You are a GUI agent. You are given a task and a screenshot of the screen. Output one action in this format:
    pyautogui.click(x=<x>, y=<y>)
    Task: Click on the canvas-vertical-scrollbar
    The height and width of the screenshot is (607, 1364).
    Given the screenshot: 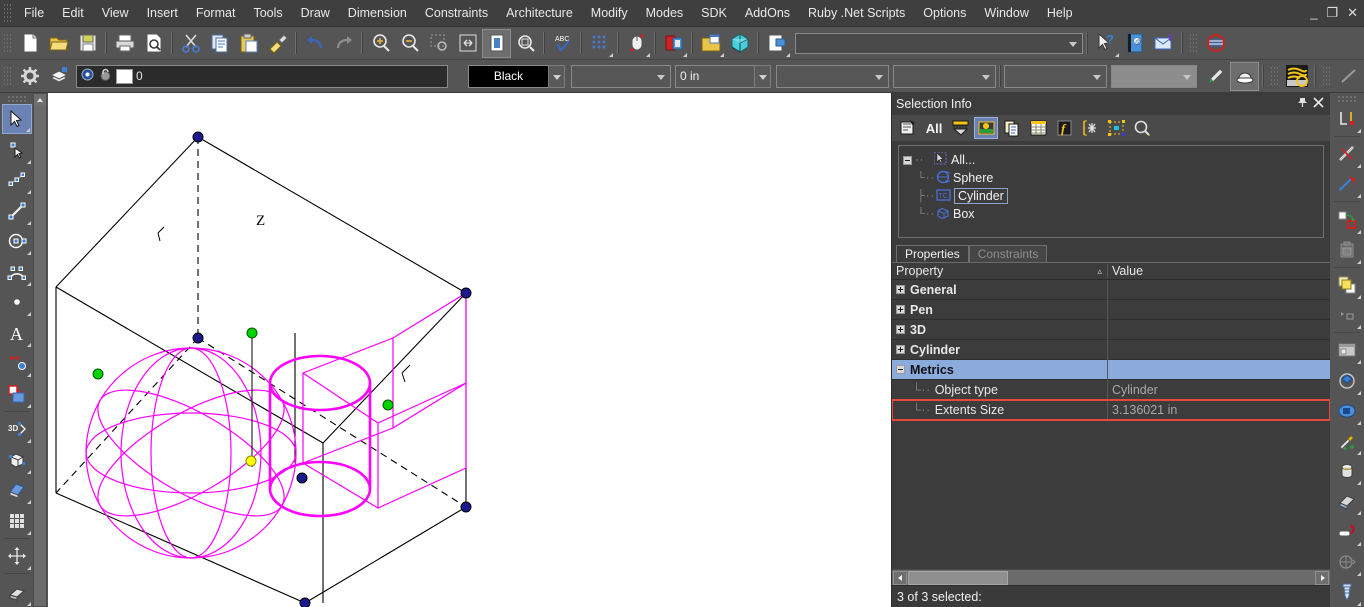 What is the action you would take?
    pyautogui.click(x=40, y=350)
    